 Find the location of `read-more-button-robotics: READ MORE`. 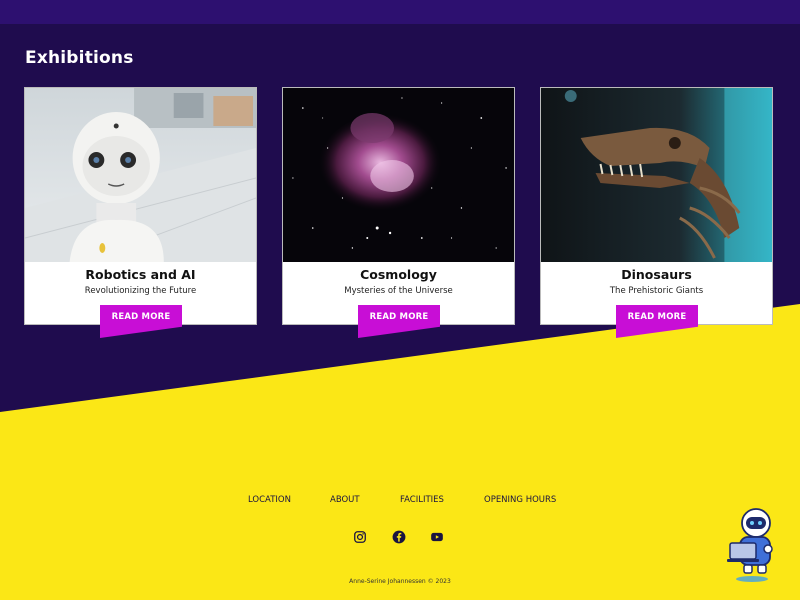

read-more-button-robotics: READ MORE is located at coordinates (141, 321).